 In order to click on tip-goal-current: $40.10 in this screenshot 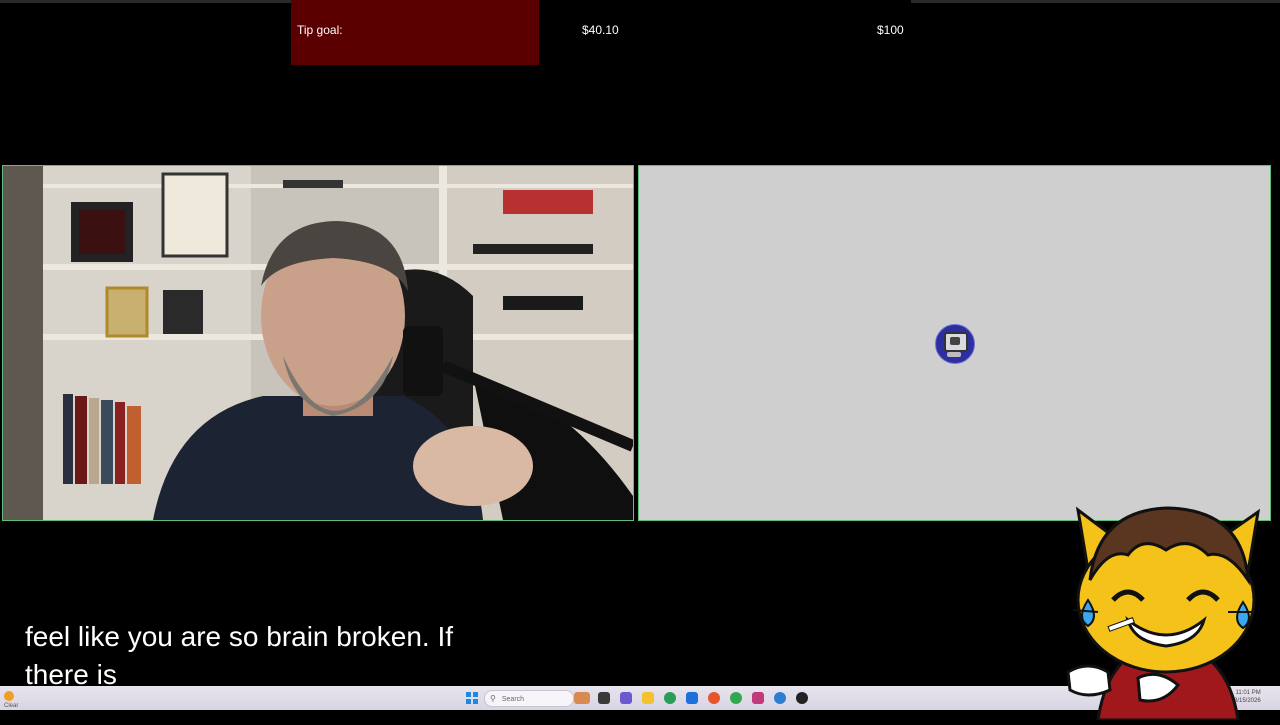, I will do `click(600, 30)`.